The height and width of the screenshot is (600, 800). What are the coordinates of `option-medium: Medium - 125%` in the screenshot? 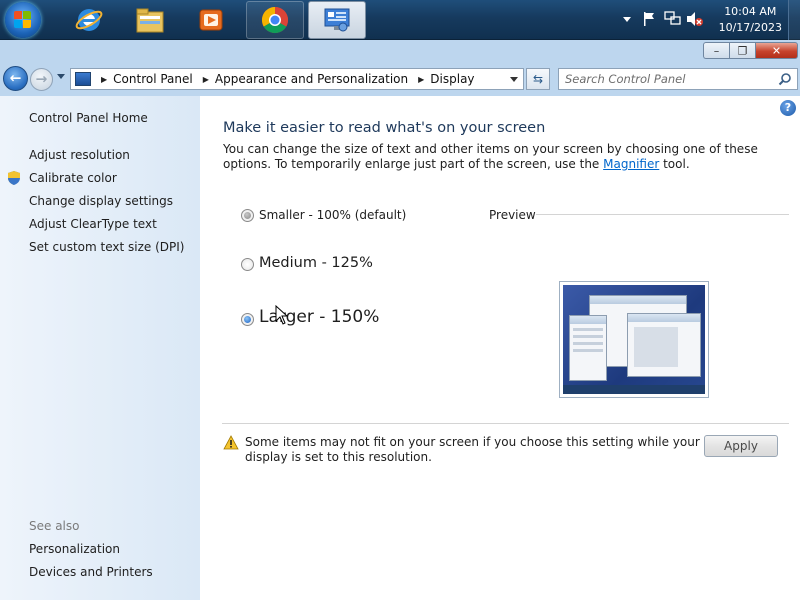 It's located at (307, 263).